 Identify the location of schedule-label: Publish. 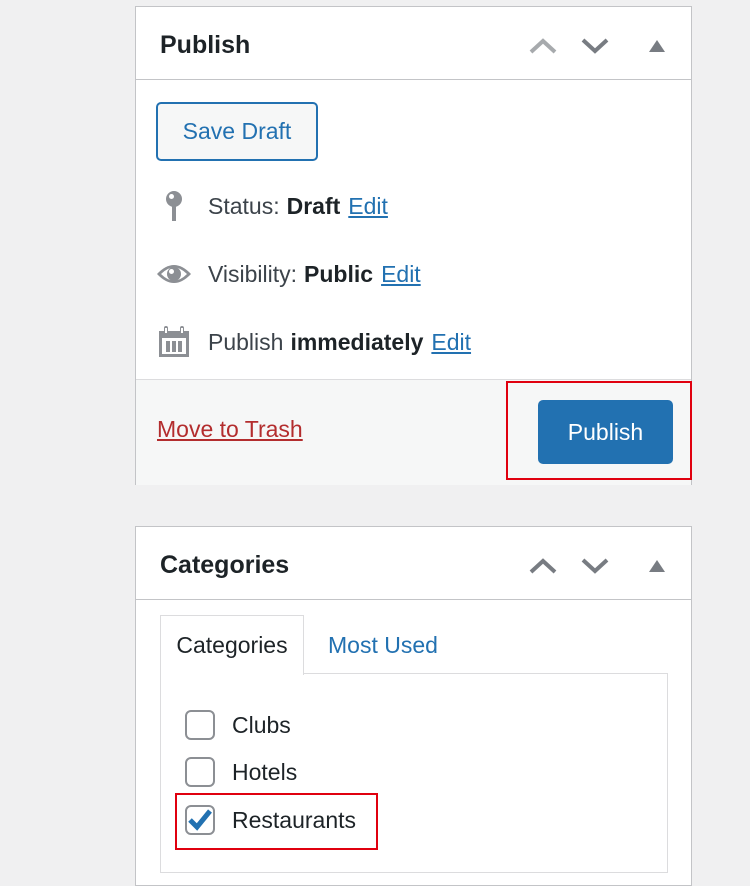
(246, 341).